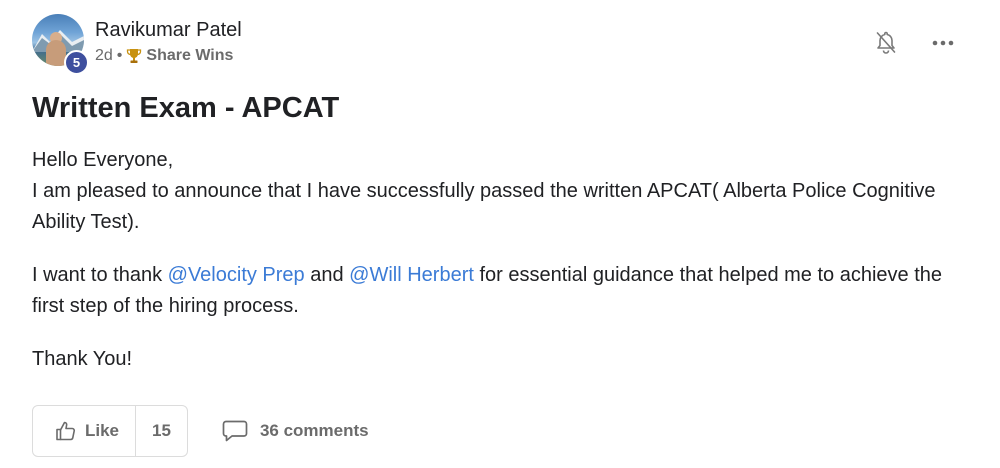  I want to click on post-closing: Thank You!, so click(82, 359).